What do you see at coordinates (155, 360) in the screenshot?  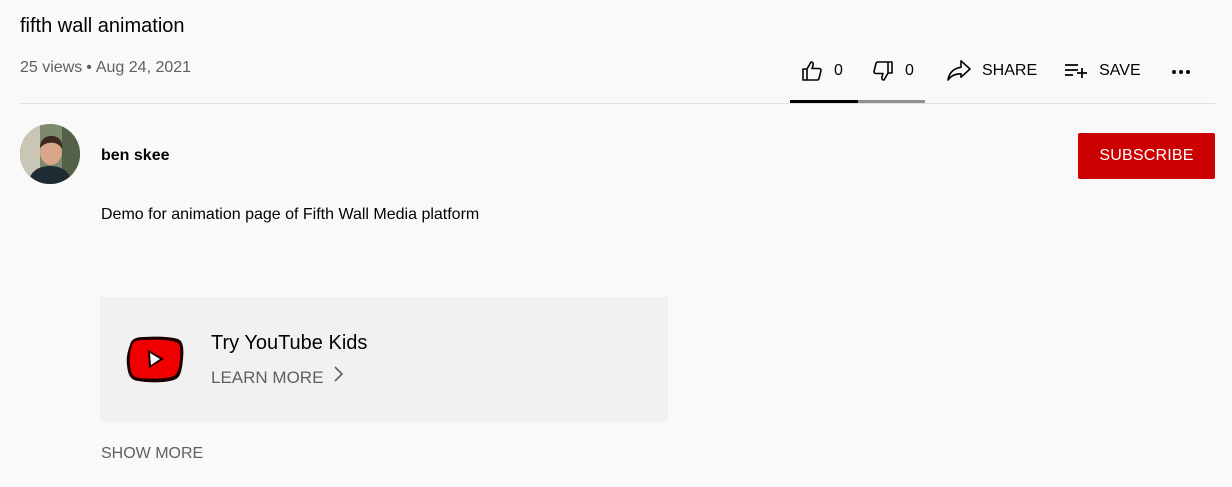 I see `youtube-kids-logo-icon` at bounding box center [155, 360].